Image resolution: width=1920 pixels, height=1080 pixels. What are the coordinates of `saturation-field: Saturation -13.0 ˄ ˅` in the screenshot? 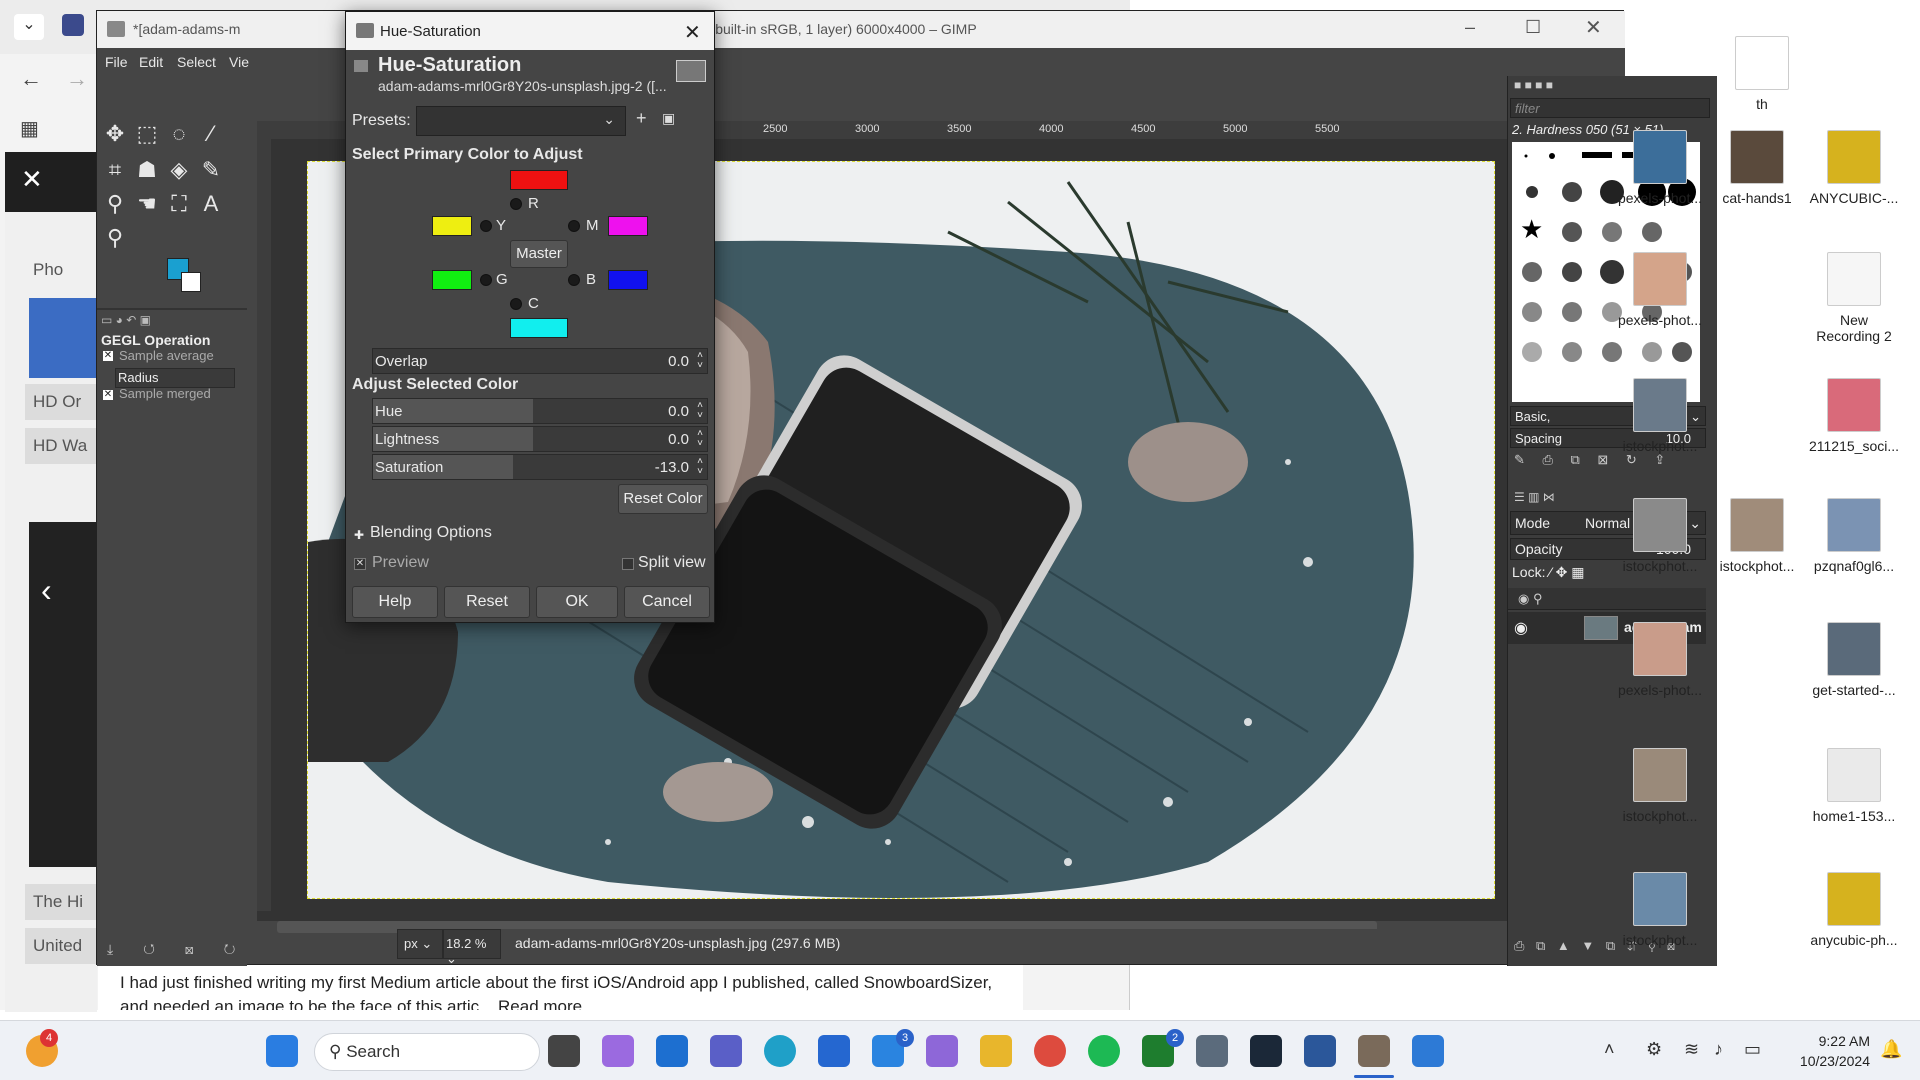 It's located at (540, 467).